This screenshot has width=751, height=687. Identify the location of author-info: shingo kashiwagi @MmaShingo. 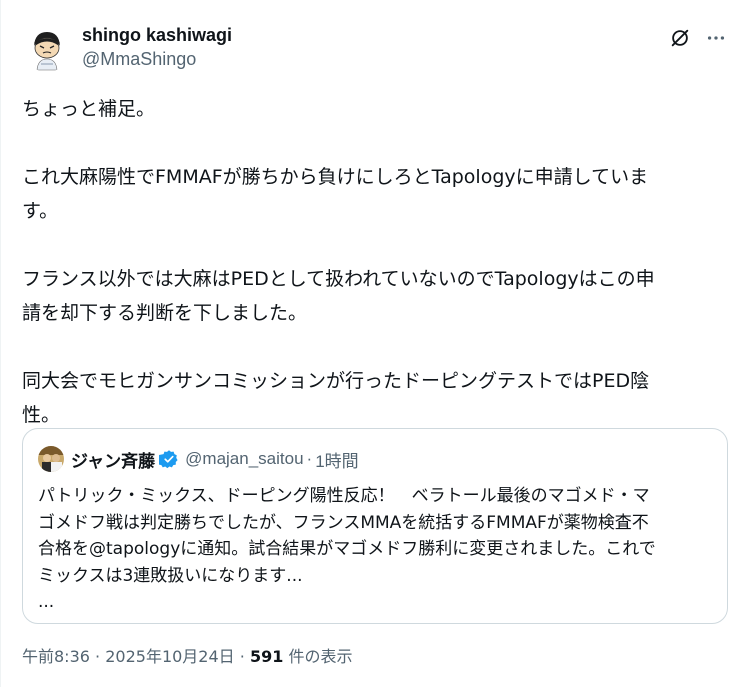
(157, 47).